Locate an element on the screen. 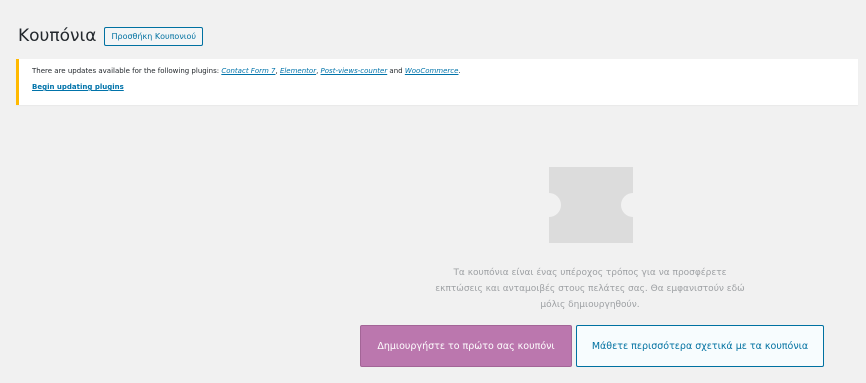 This screenshot has height=383, width=866. page-header: Κουπόνια Προσθήκη Κουπονιού is located at coordinates (111, 36).